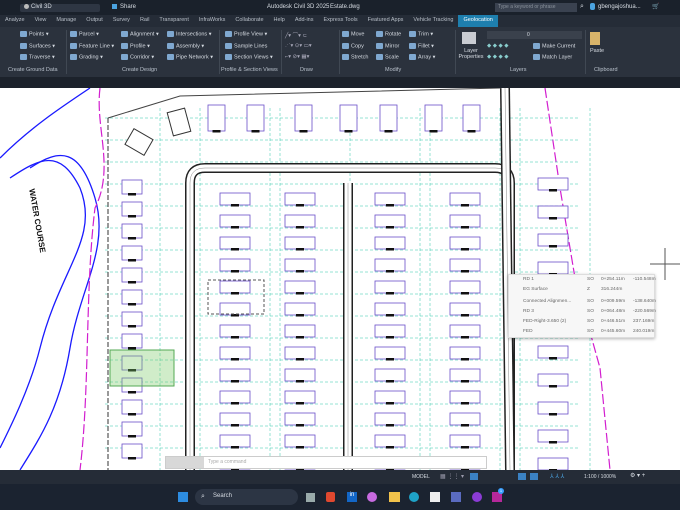  Describe the element at coordinates (297, 57) in the screenshot. I see `polyline-icon: ⌐▾ ⊘▾ ▦▾` at that location.